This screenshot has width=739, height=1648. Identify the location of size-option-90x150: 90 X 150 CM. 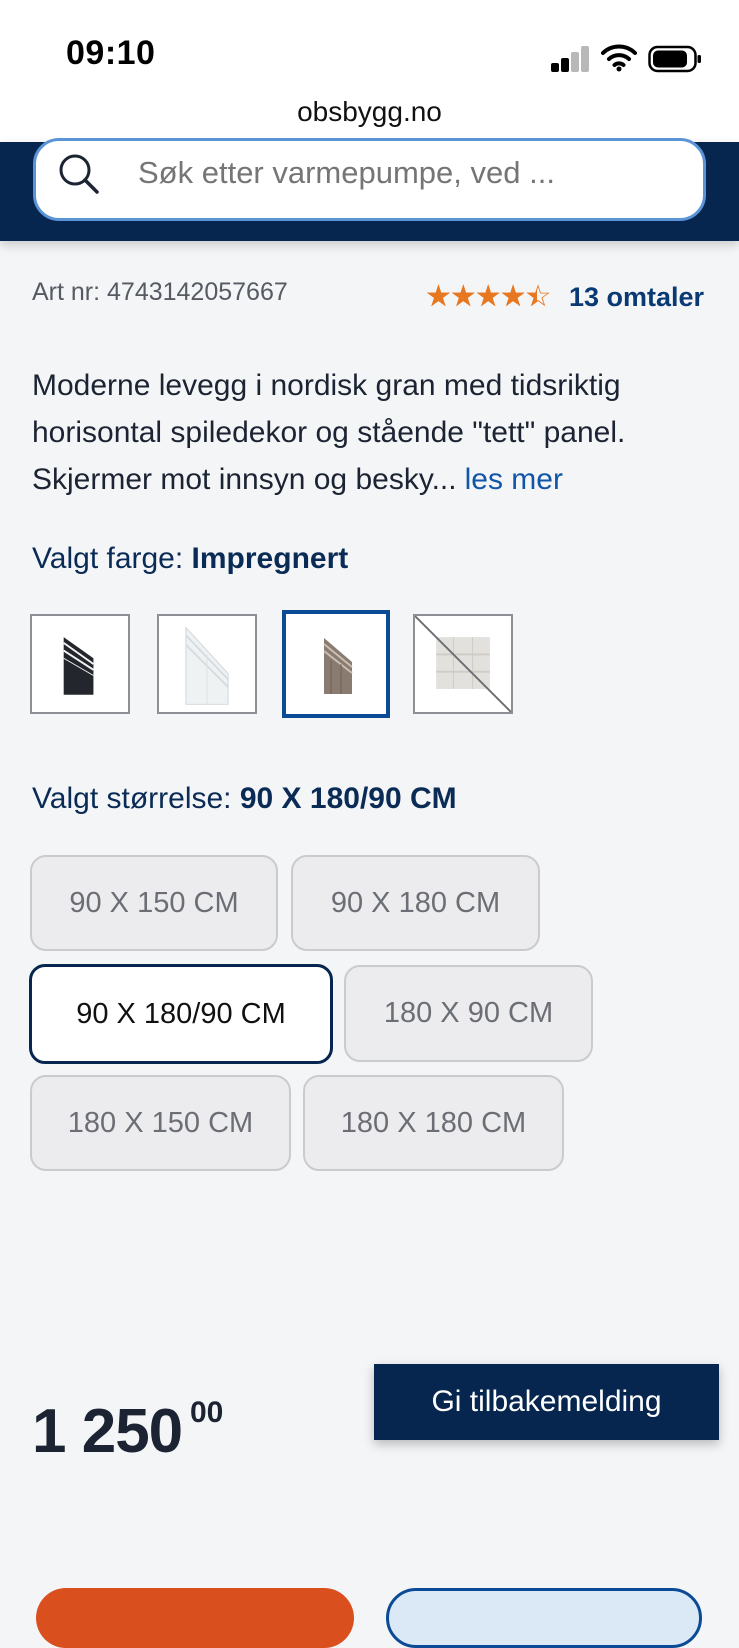
(154, 903).